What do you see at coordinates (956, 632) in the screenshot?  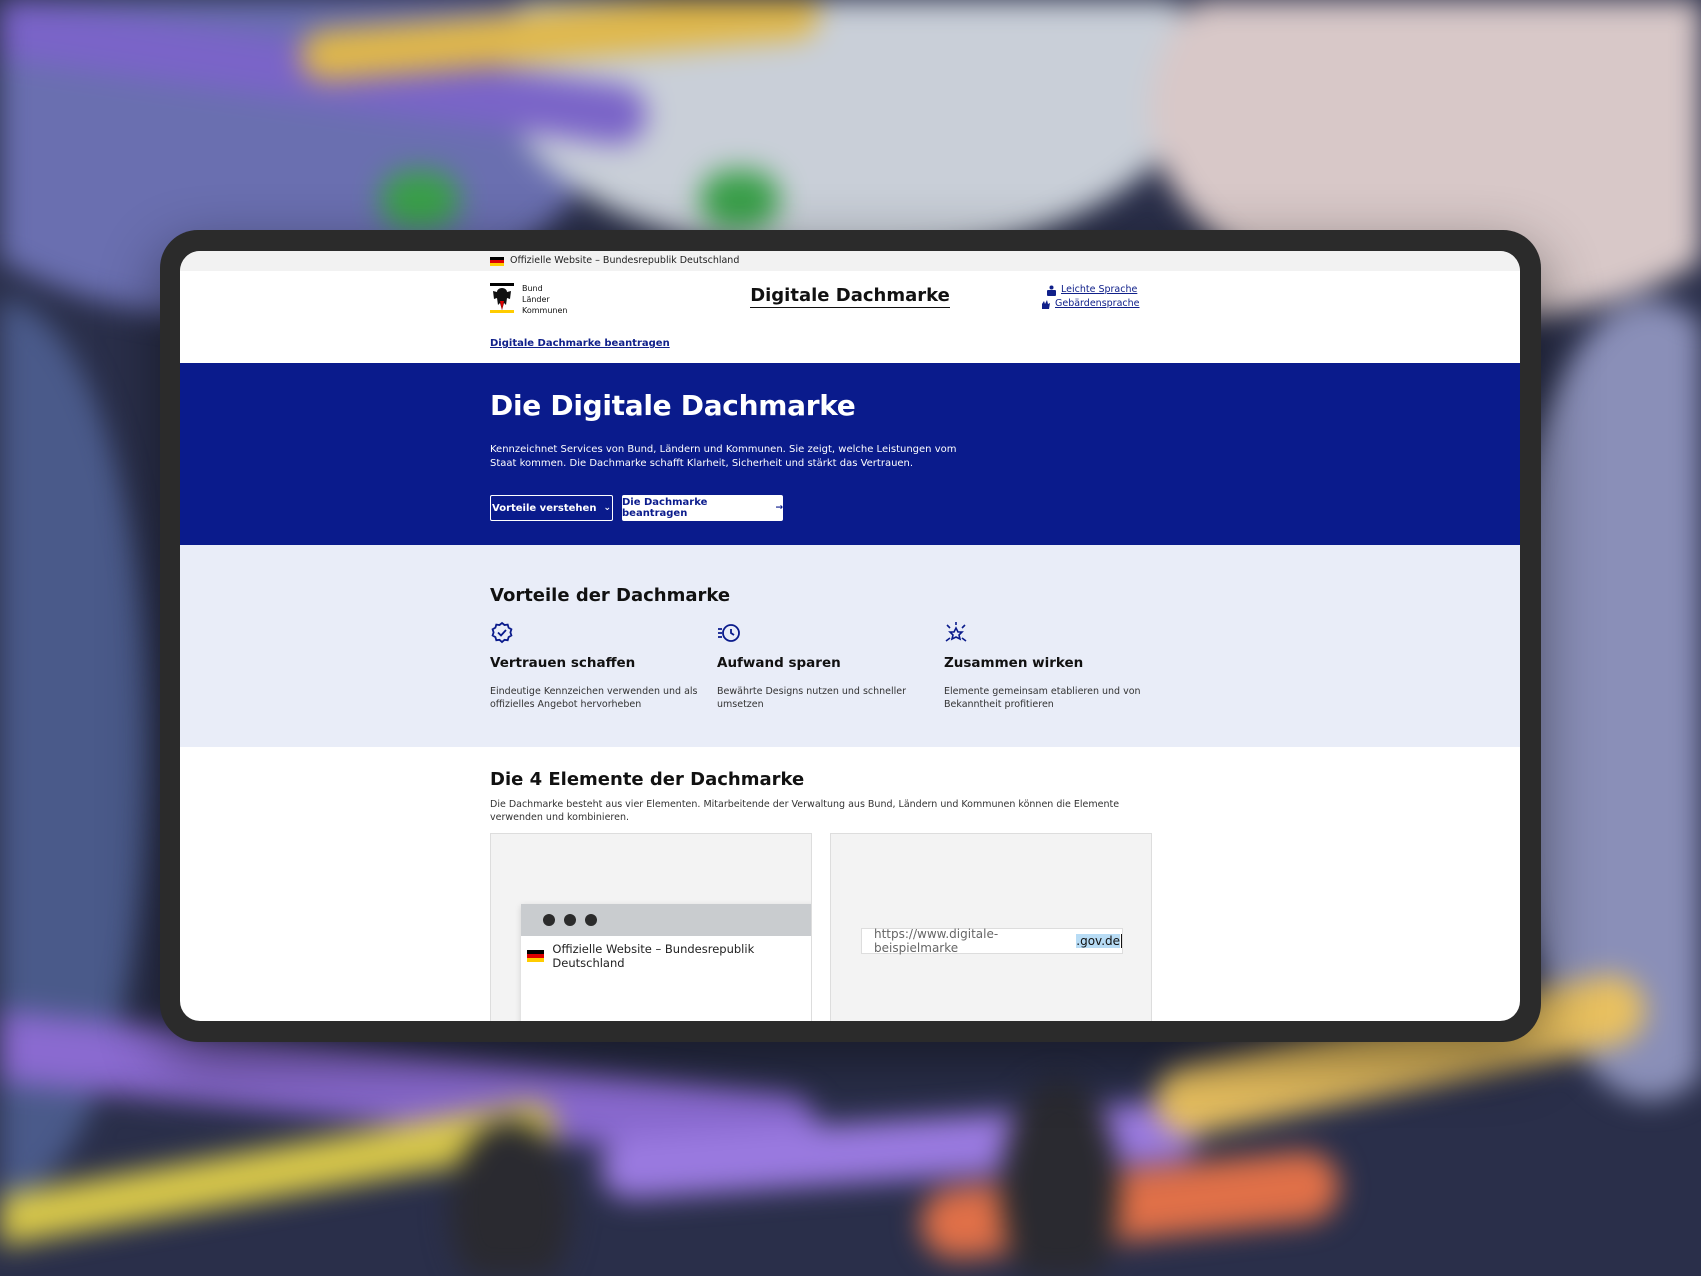 I see `collaboration-icon` at bounding box center [956, 632].